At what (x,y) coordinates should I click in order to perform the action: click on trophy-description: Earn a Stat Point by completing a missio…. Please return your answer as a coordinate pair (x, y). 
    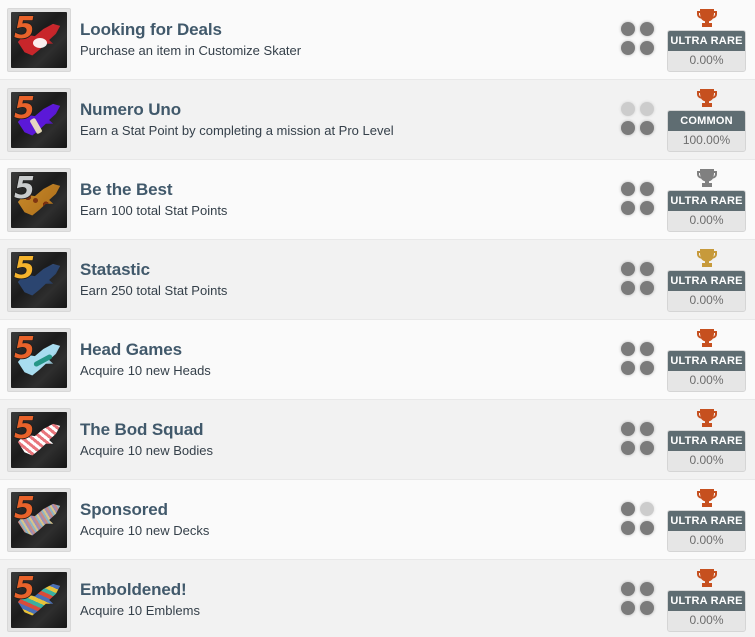
    Looking at the image, I should click on (237, 130).